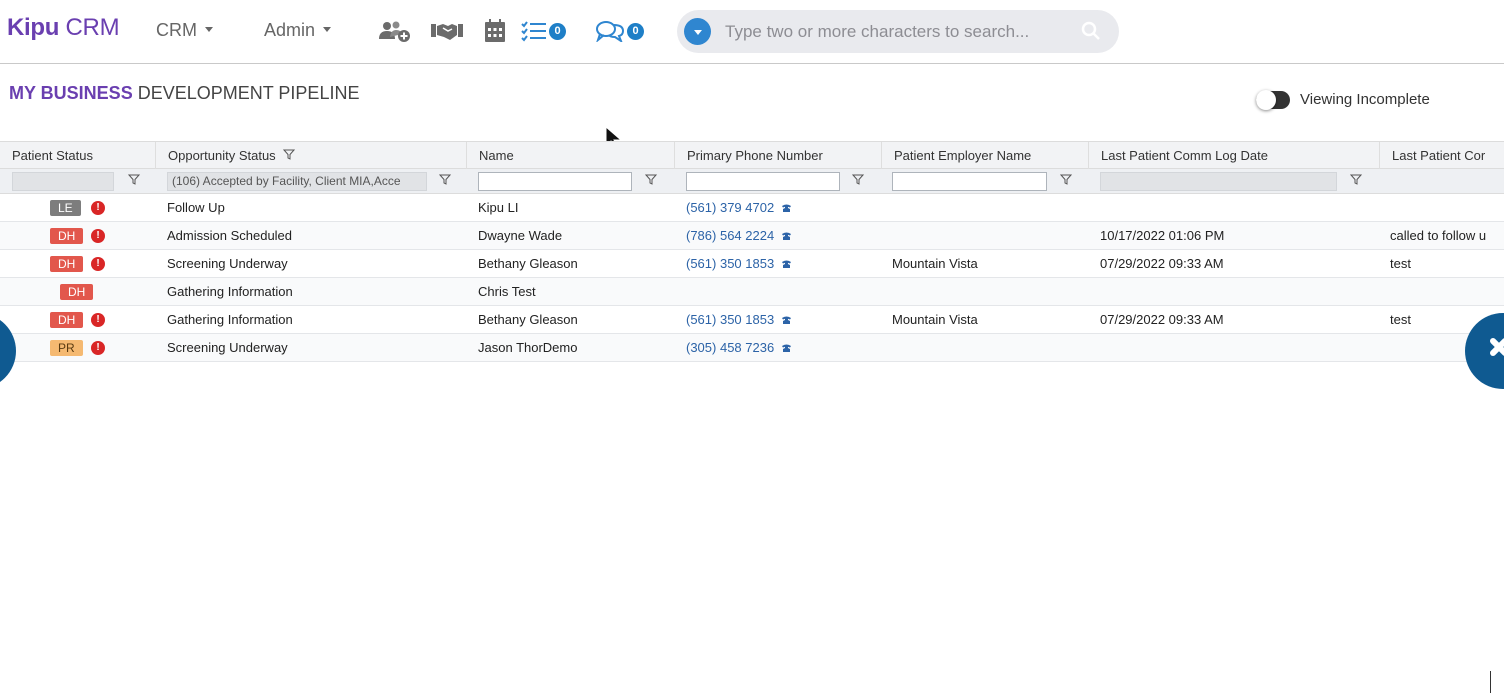  Describe the element at coordinates (33, 27) in the screenshot. I see `brand-bold: Kipu` at that location.